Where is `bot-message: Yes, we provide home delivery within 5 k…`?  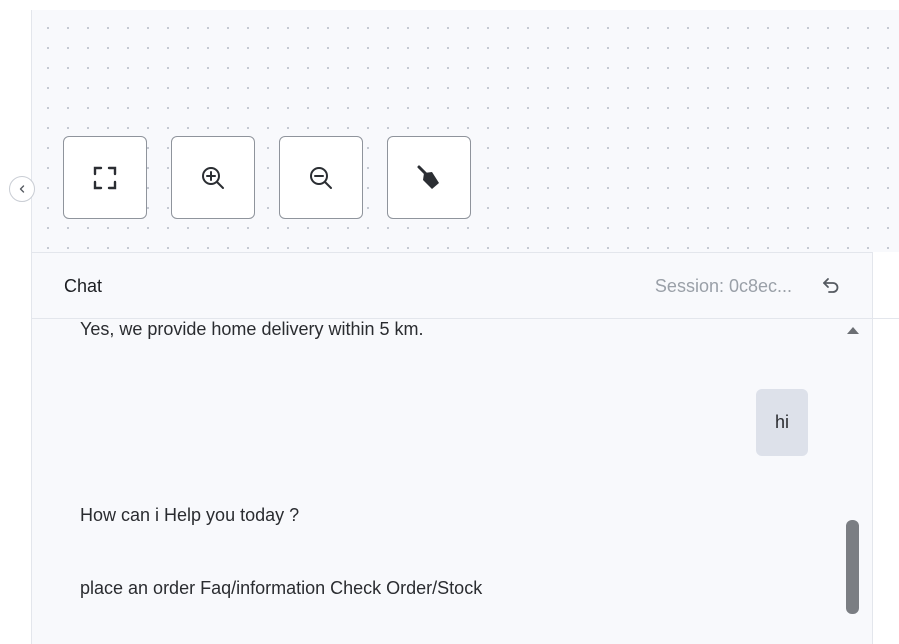
bot-message: Yes, we provide home delivery within 5 k… is located at coordinates (252, 329).